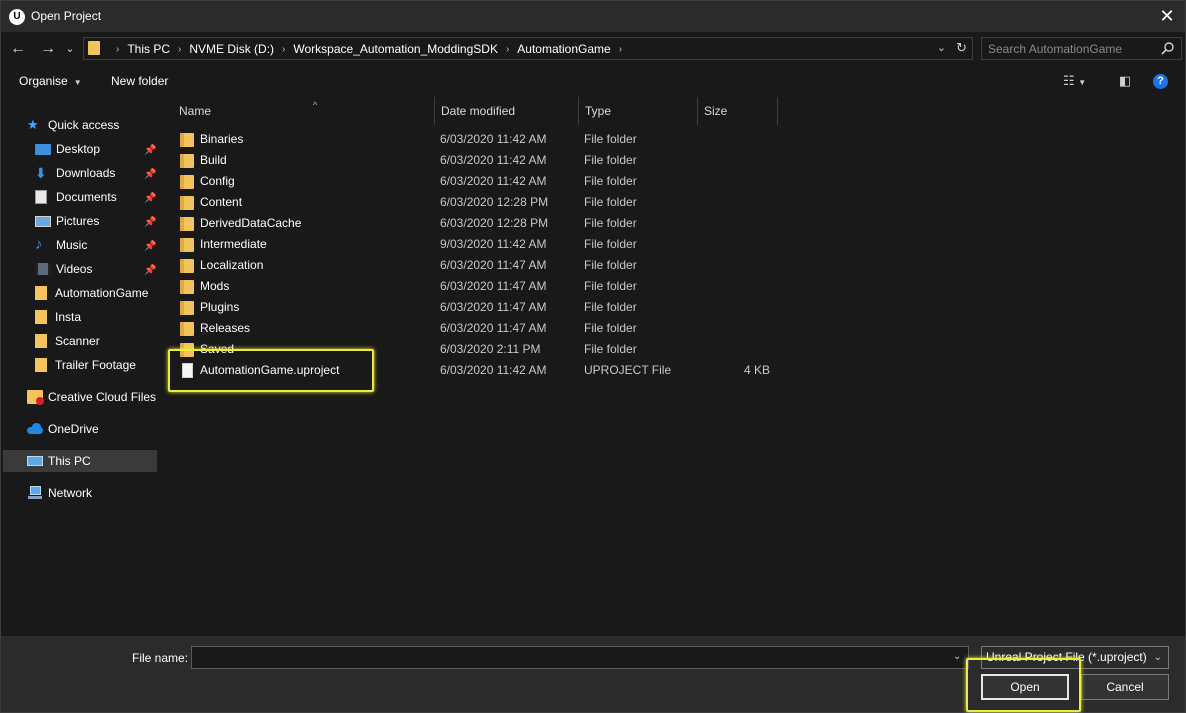 Image resolution: width=1186 pixels, height=713 pixels. I want to click on file-date: 9/03/2020 11:42 AM, so click(493, 244).